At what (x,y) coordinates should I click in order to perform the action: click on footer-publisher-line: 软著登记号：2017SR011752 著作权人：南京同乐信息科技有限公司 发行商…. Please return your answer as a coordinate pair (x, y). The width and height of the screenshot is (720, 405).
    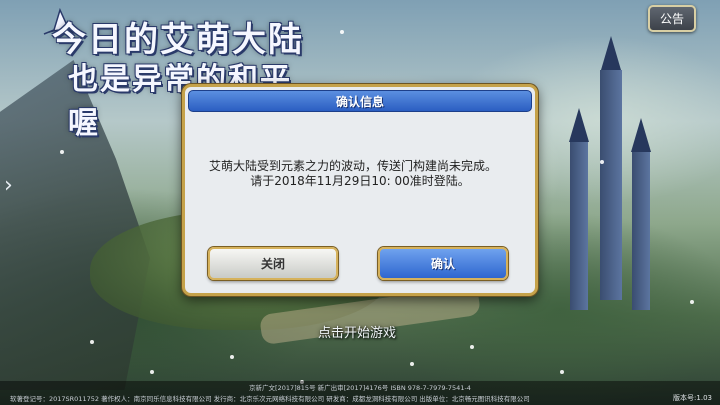
    Looking at the image, I should click on (270, 399).